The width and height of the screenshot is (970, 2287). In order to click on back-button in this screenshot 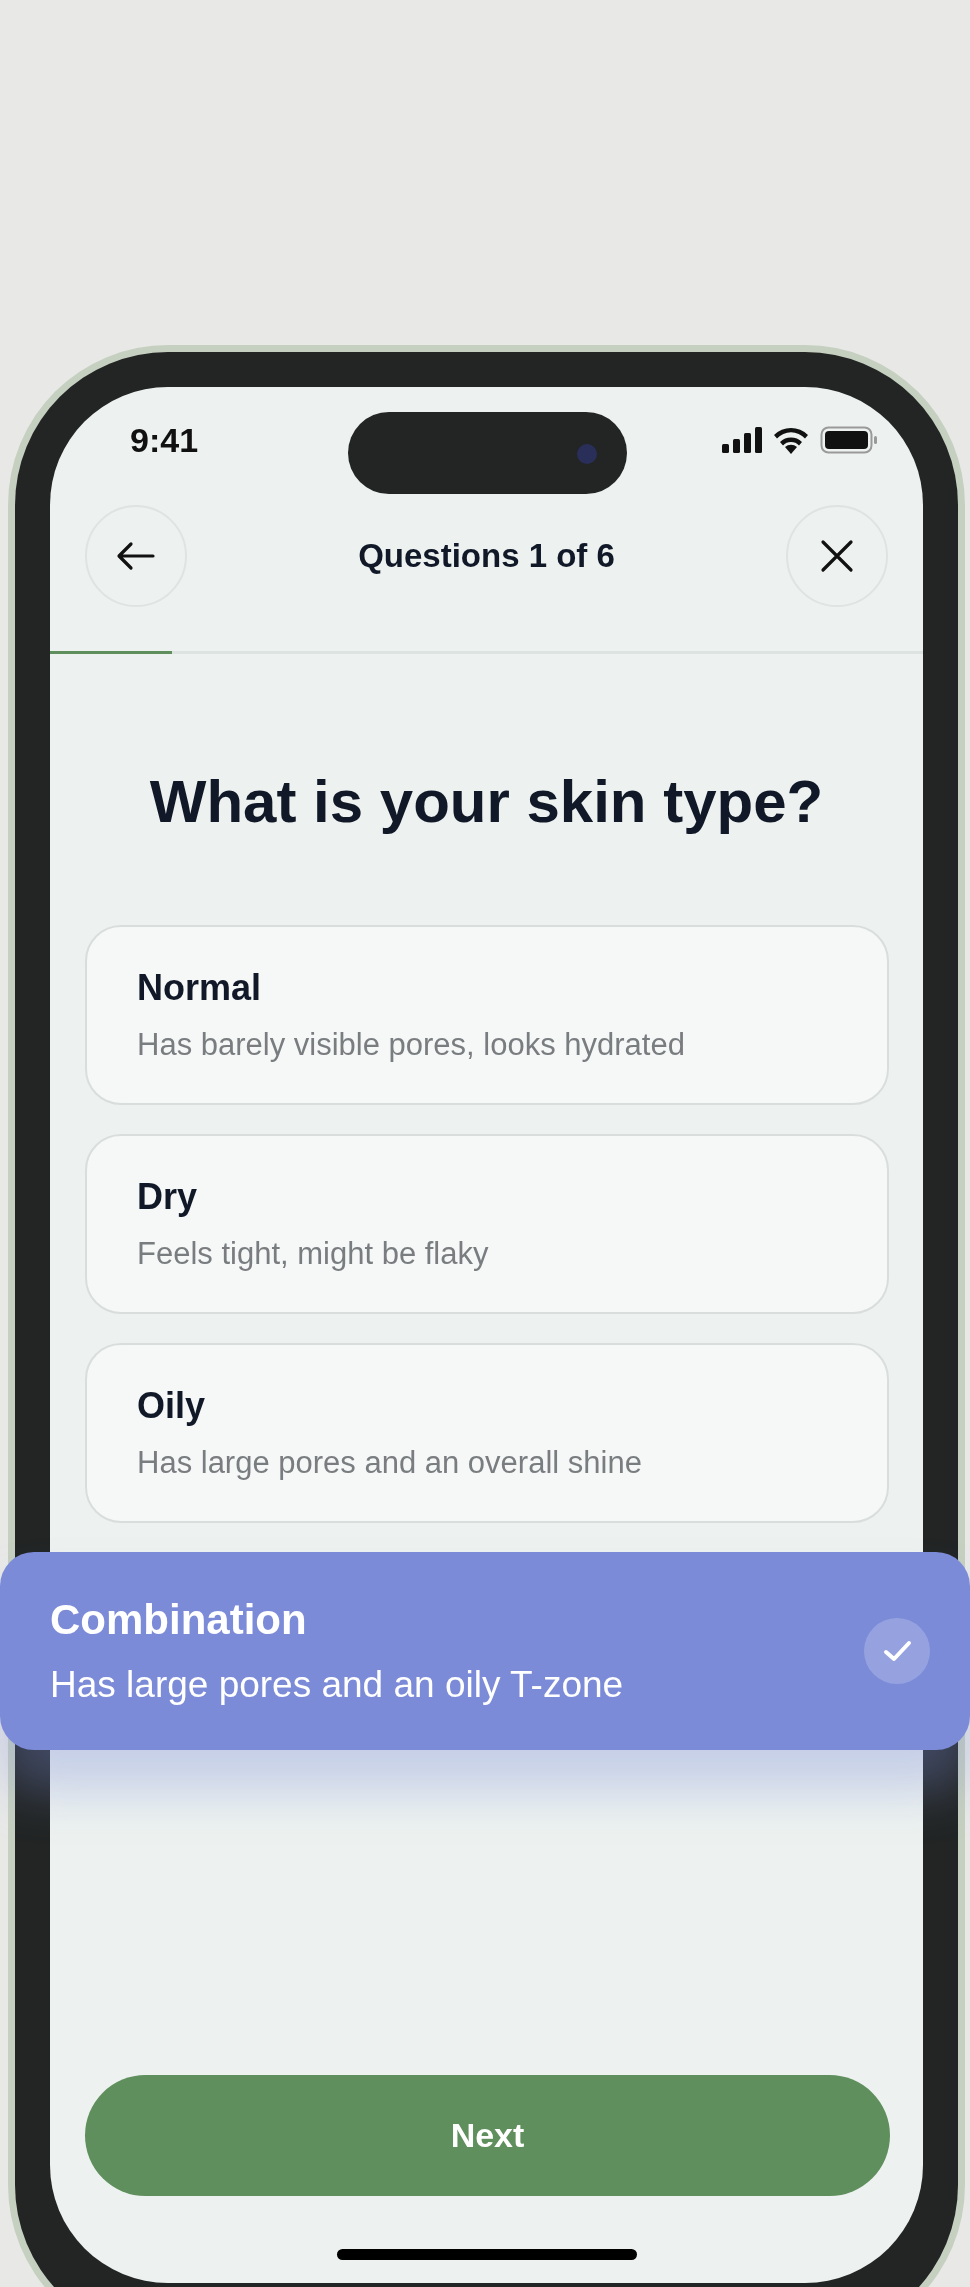, I will do `click(136, 556)`.